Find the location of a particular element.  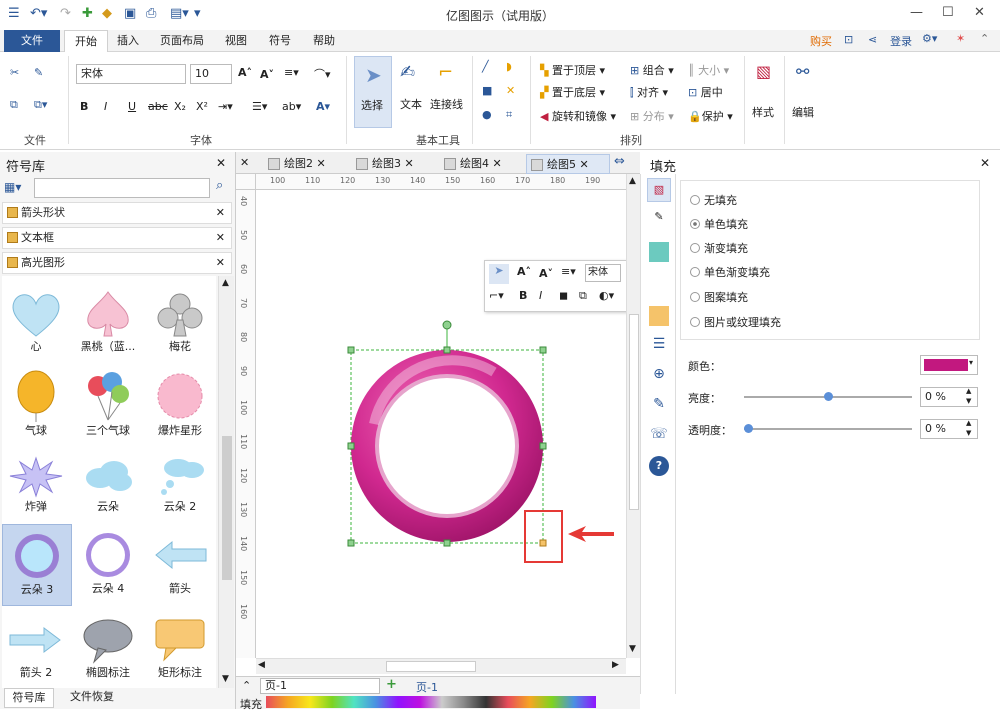

attachment-panel-icon: ✎ is located at coordinates (659, 406).